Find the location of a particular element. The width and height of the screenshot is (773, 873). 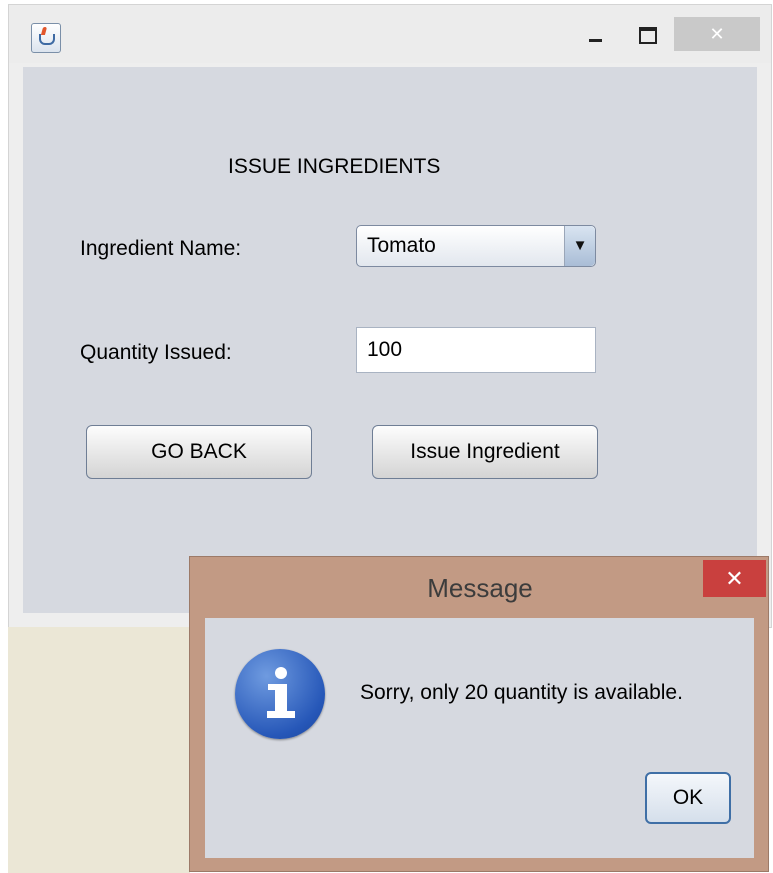

go-back-button: GO BACK is located at coordinates (199, 452).